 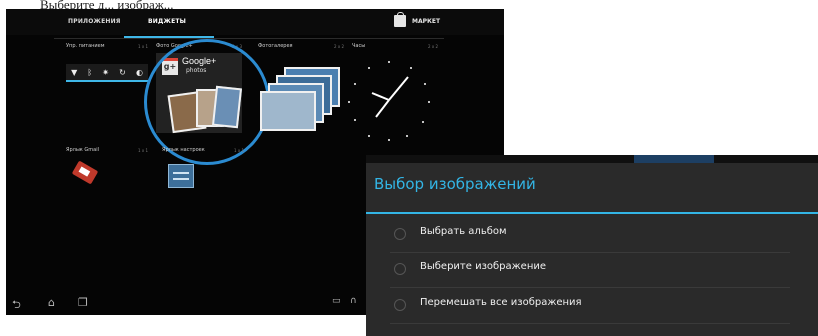 I want to click on bluetooth-icon: ᛒ, so click(x=90, y=72).